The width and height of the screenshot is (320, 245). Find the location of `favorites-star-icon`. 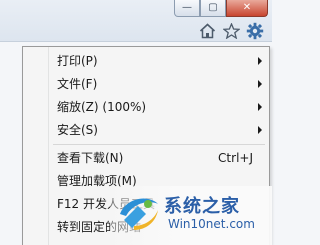

favorites-star-icon is located at coordinates (231, 31).